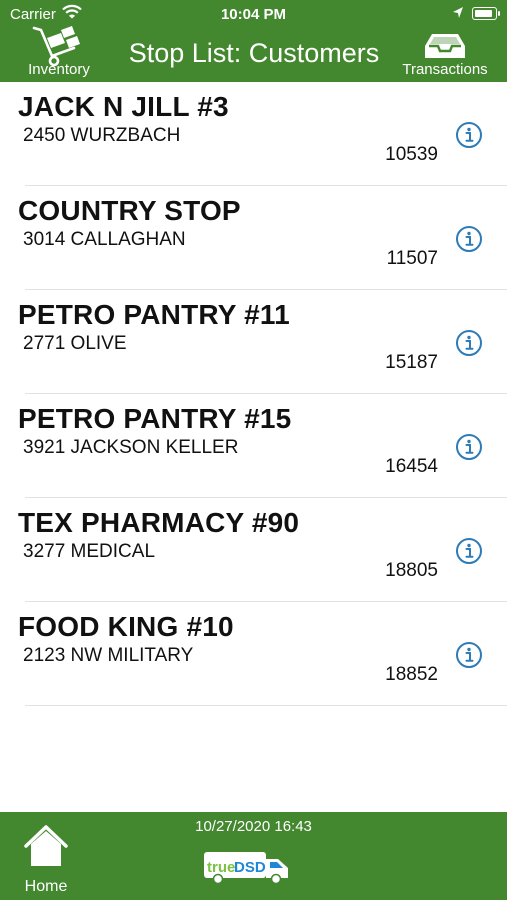 This screenshot has width=507, height=900. I want to click on customer-row: FOOD KING #10 2123 NW MILITARY 18852, so click(253, 654).